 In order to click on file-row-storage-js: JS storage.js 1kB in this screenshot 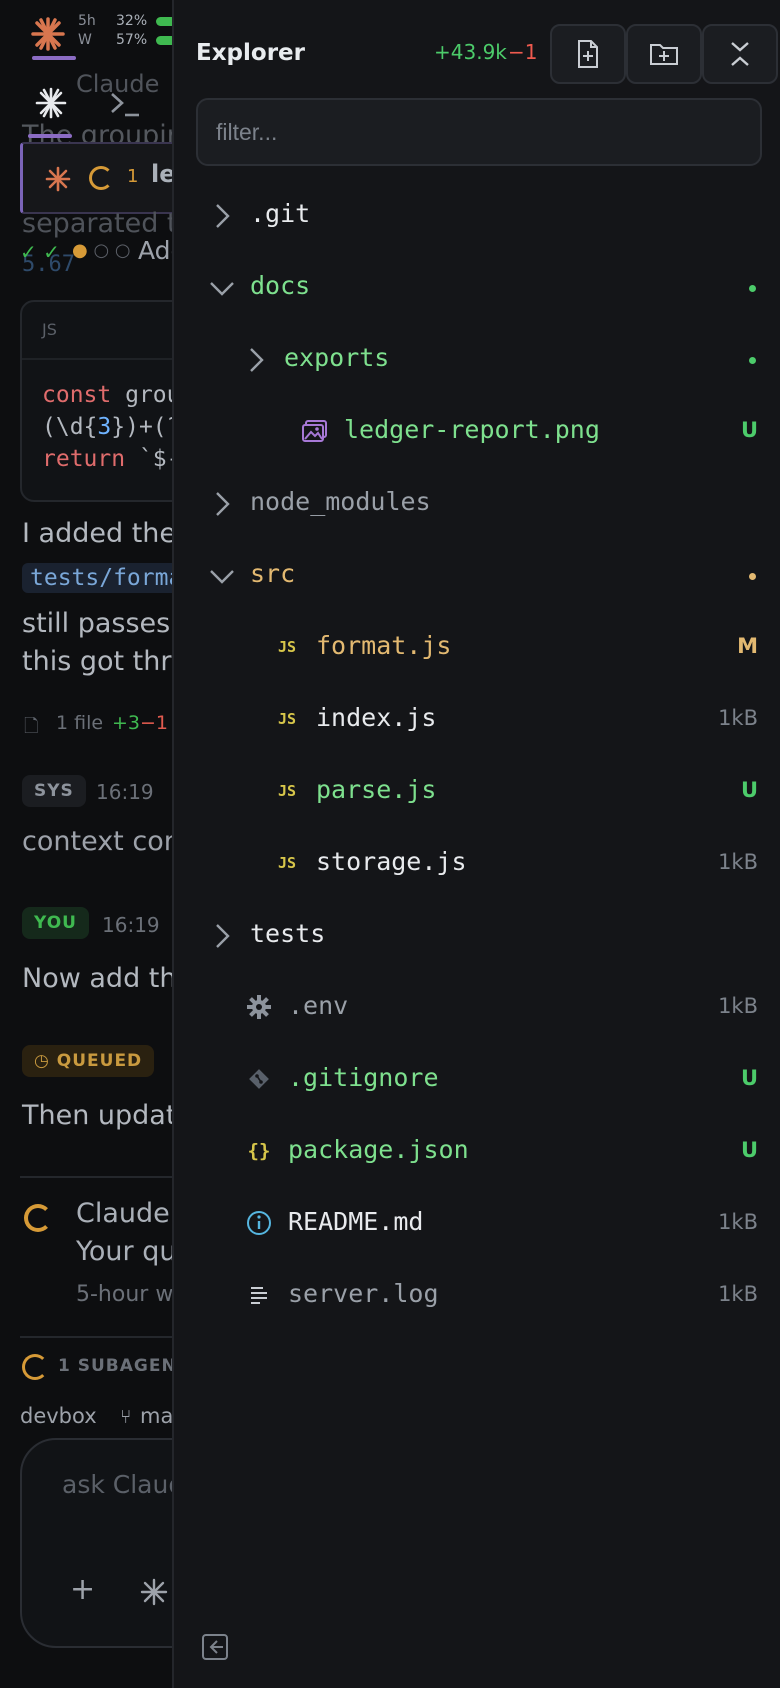, I will do `click(478, 864)`.